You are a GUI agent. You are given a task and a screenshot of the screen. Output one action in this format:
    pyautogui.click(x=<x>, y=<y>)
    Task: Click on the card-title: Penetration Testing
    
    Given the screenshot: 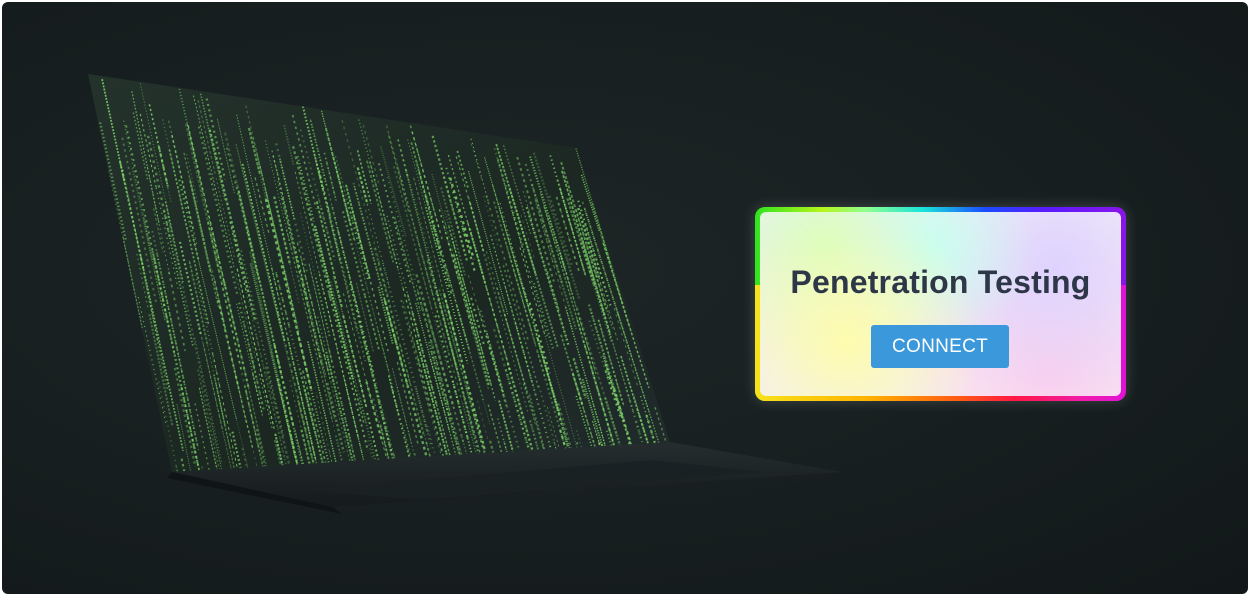 What is the action you would take?
    pyautogui.click(x=940, y=282)
    